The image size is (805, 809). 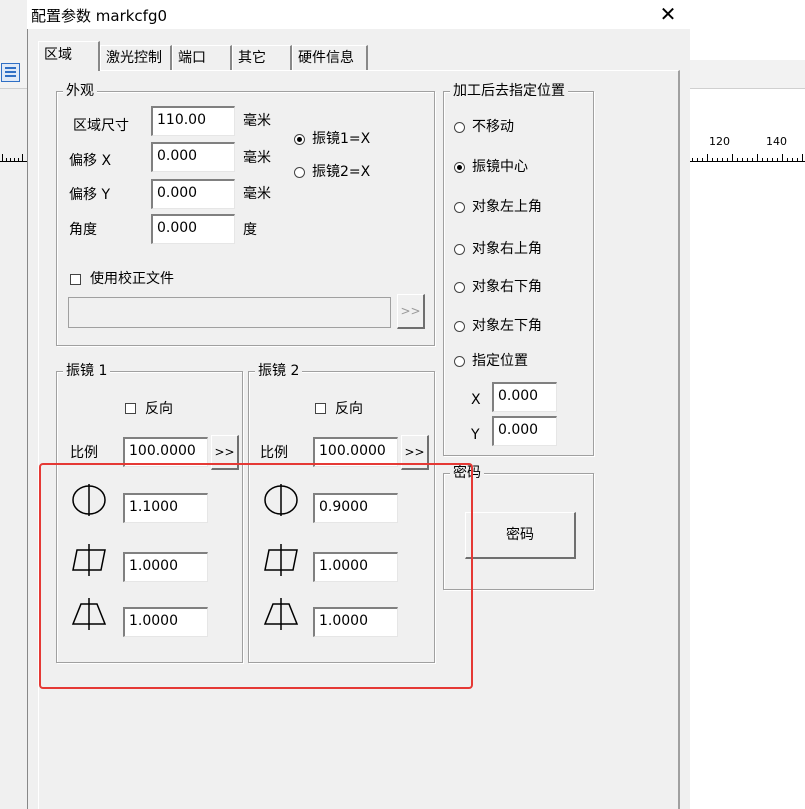 I want to click on galvo2-group-title: 振镜 2, so click(x=279, y=371).